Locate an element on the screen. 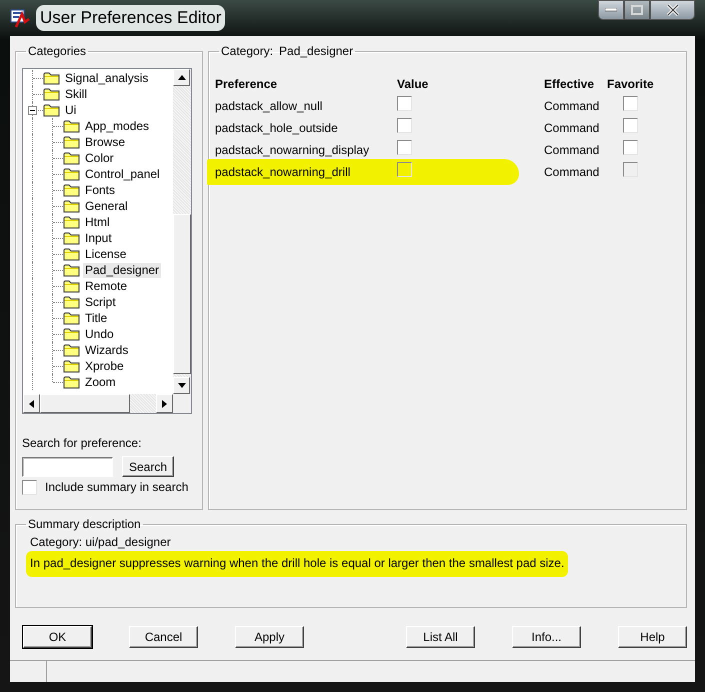 The height and width of the screenshot is (692, 705). search-button: Search is located at coordinates (148, 466).